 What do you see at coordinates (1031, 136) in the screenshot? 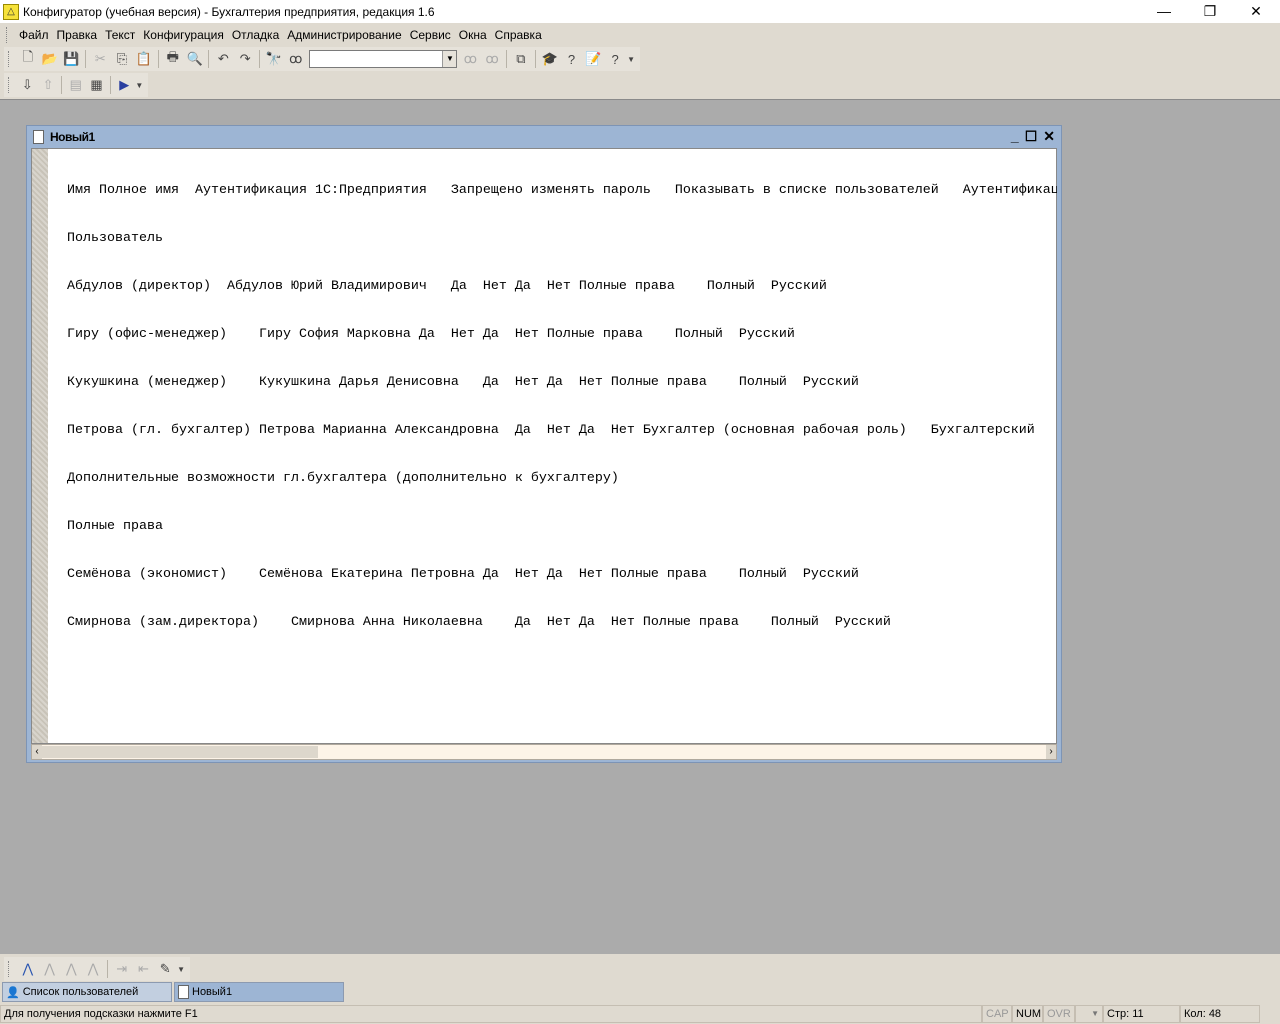
I see `maximize-icon: ☐` at bounding box center [1031, 136].